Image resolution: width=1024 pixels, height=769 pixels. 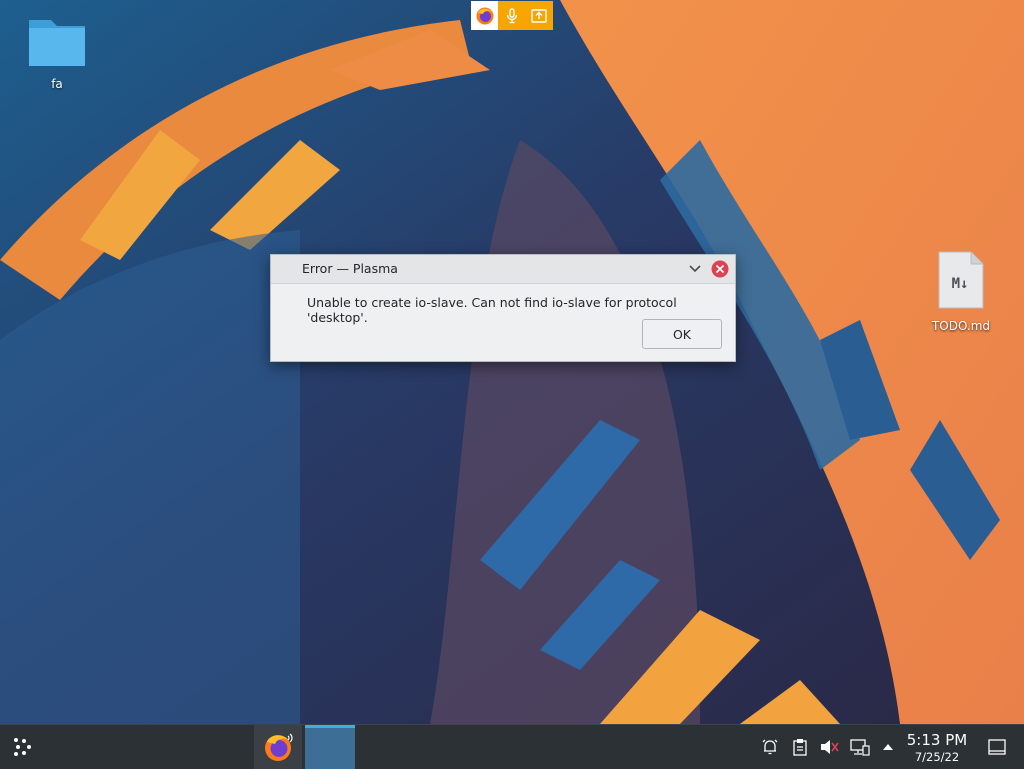 What do you see at coordinates (22, 747) in the screenshot?
I see `kde-launcher-icon` at bounding box center [22, 747].